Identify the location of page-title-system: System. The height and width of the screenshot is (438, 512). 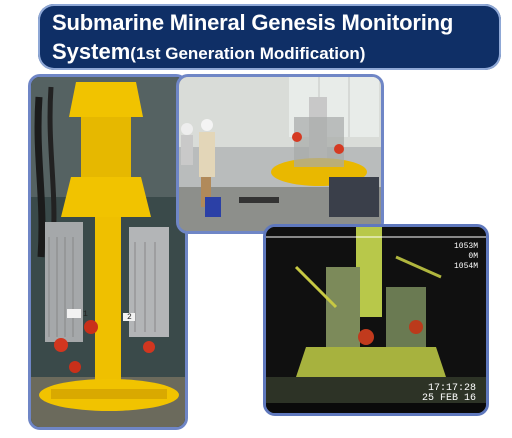
(91, 51).